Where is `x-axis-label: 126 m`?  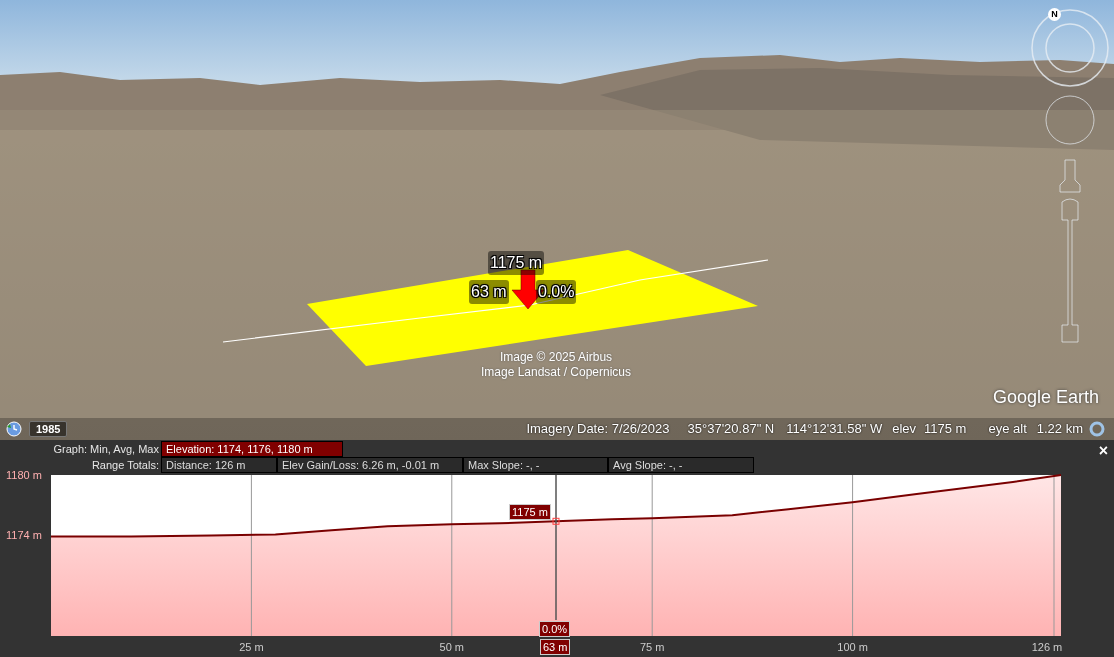 x-axis-label: 126 m is located at coordinates (1047, 647).